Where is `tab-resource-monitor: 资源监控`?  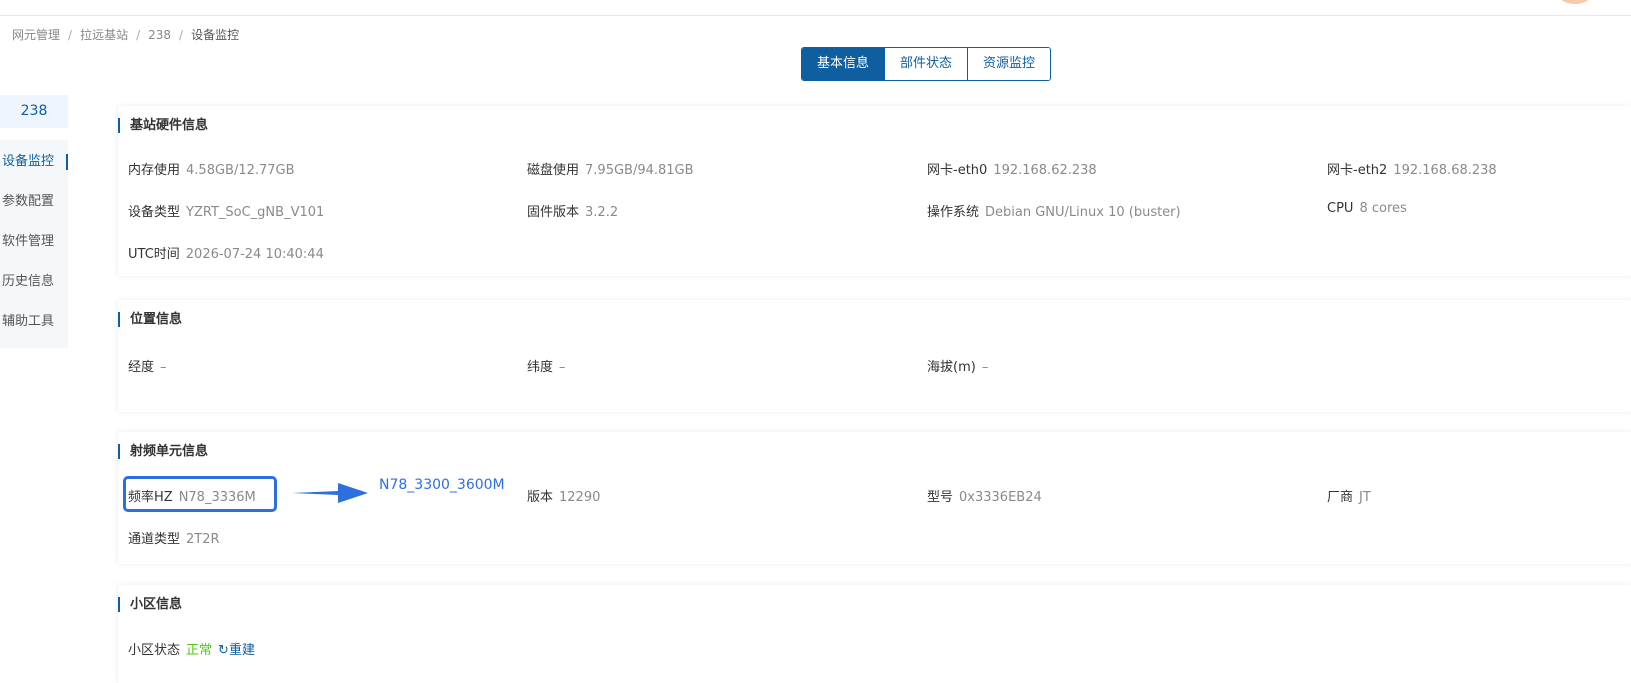 tab-resource-monitor: 资源监控 is located at coordinates (1009, 64).